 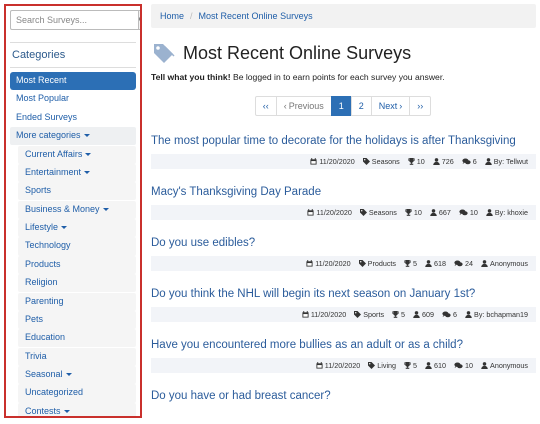 What do you see at coordinates (374, 314) in the screenshot?
I see `survey-category-text: Sports` at bounding box center [374, 314].